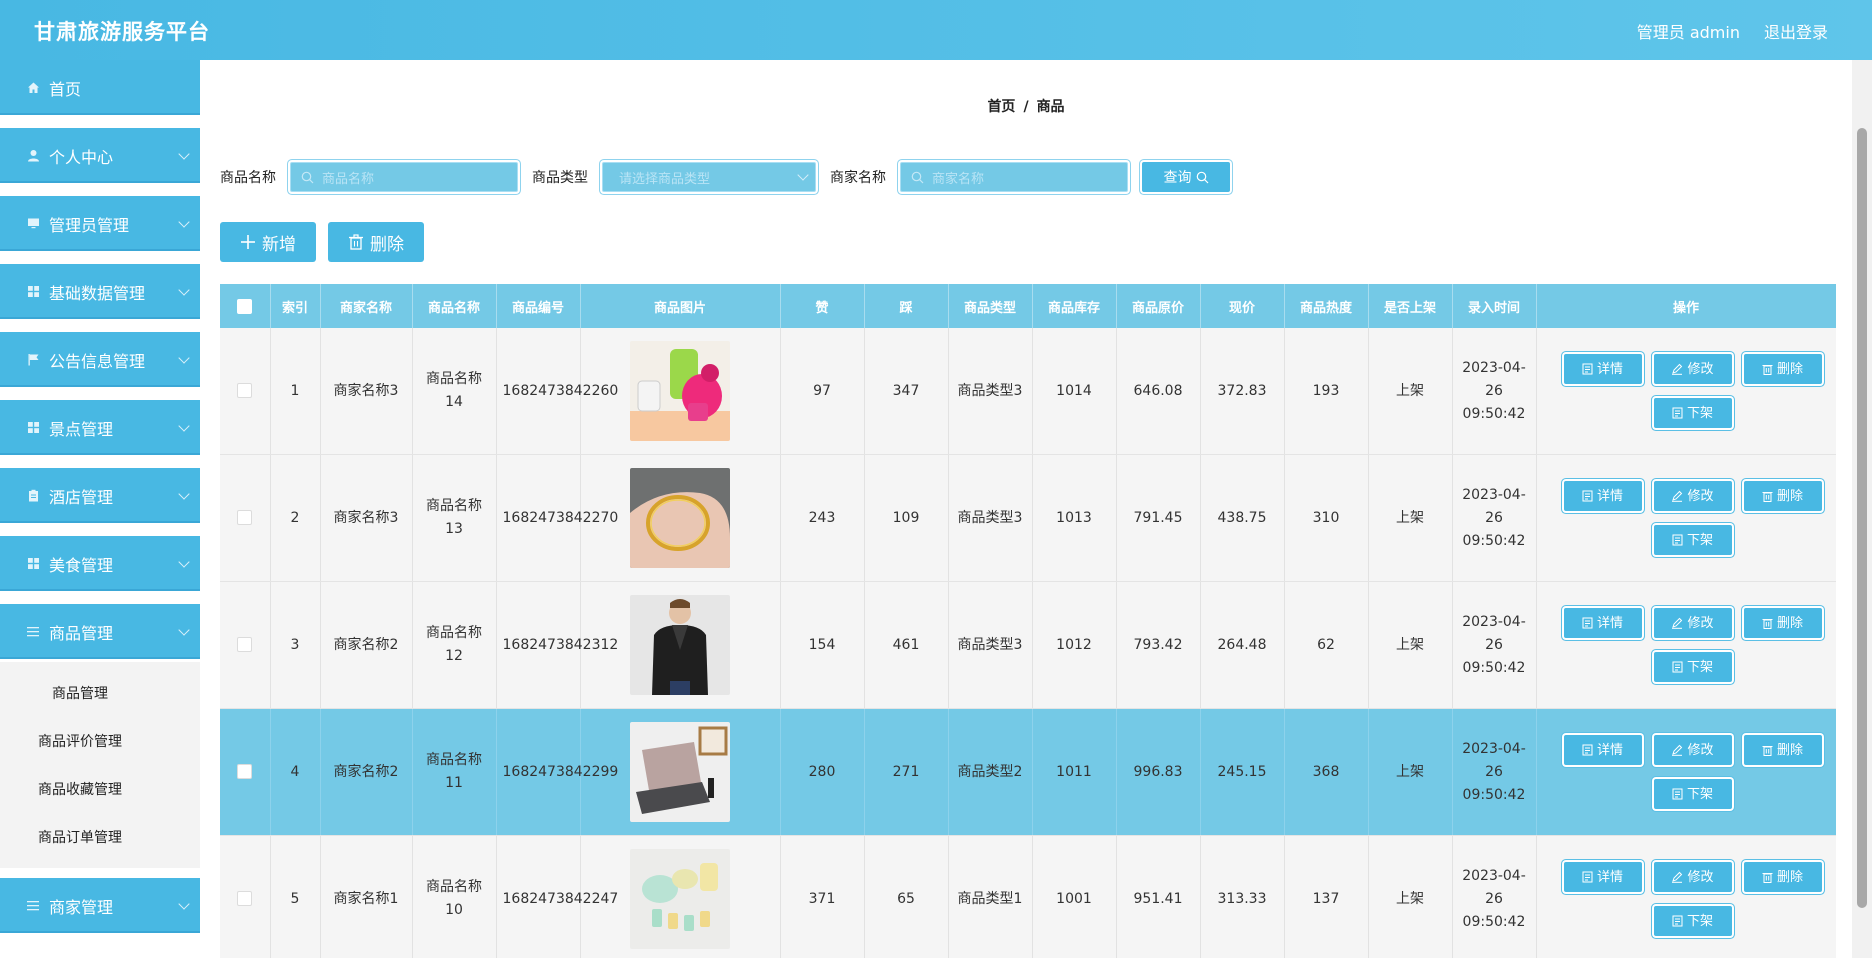 The image size is (1872, 958). What do you see at coordinates (1242, 896) in the screenshot?
I see `cell-now: 313.33` at bounding box center [1242, 896].